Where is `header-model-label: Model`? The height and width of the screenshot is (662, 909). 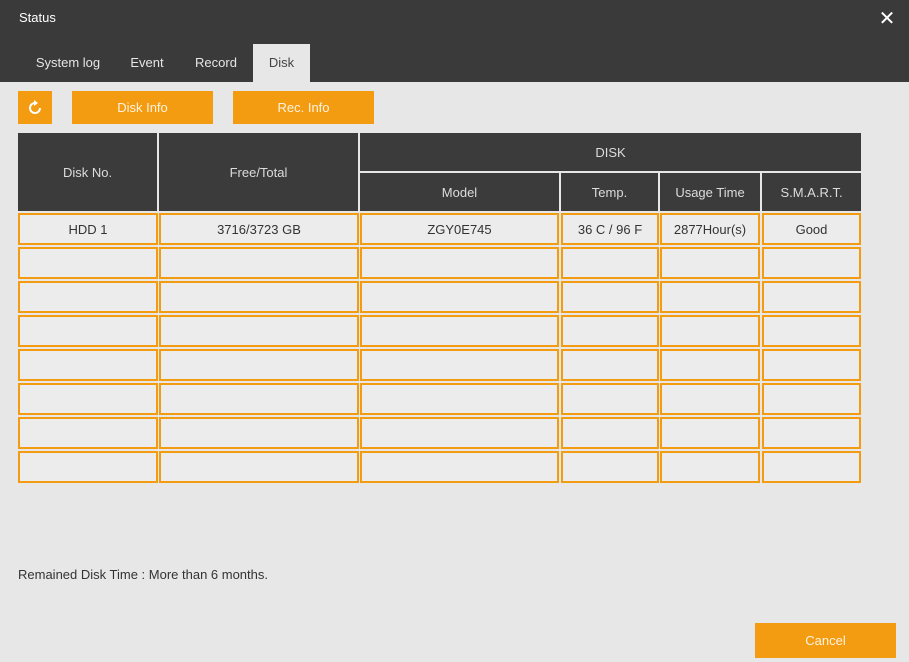 header-model-label: Model is located at coordinates (459, 192).